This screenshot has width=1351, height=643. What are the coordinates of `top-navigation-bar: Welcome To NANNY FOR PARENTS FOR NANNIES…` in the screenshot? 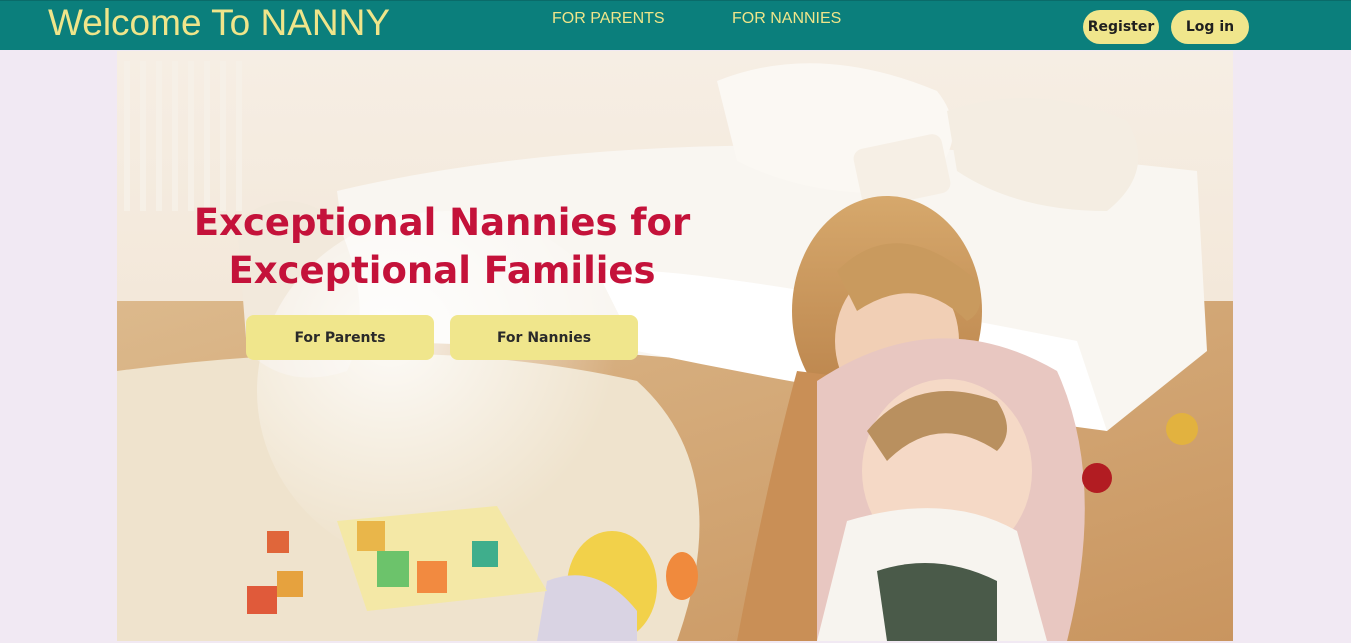 It's located at (675, 25).